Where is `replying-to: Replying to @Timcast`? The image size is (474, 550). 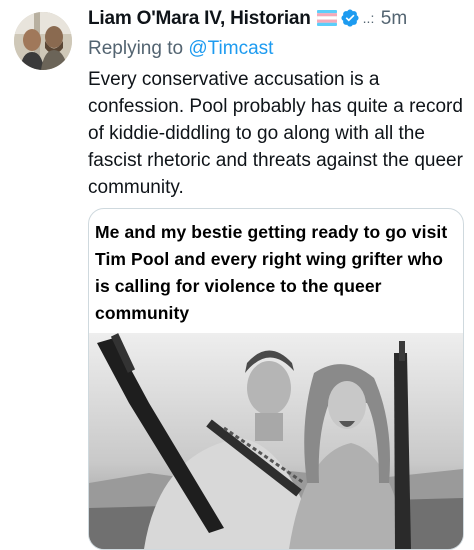
replying-to: Replying to @Timcast is located at coordinates (180, 49).